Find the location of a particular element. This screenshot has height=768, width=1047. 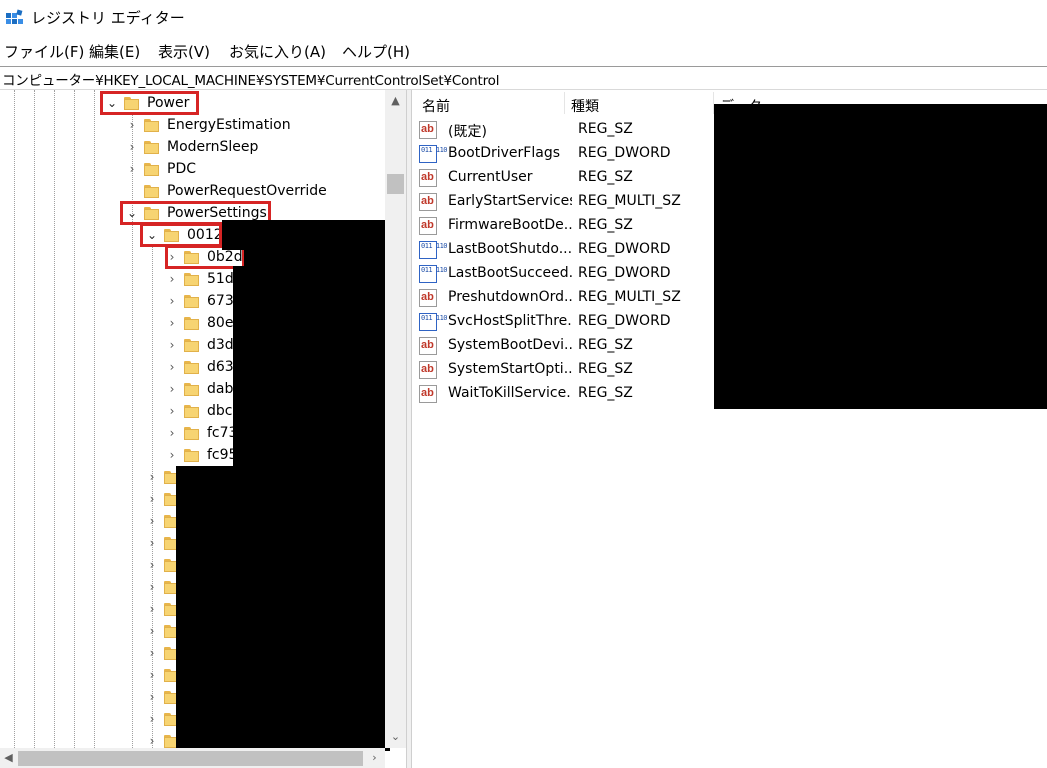

value-row: 011 110 LastBootSucceed... REG_DWORD is located at coordinates (564, 275).